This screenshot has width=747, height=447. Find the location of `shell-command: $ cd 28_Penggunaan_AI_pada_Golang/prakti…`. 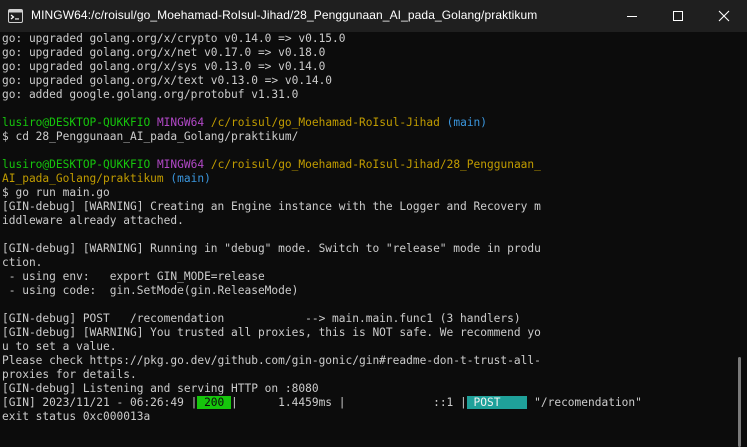

shell-command: $ cd 28_Penggunaan_AI_pada_Golang/prakti… is located at coordinates (150, 136).